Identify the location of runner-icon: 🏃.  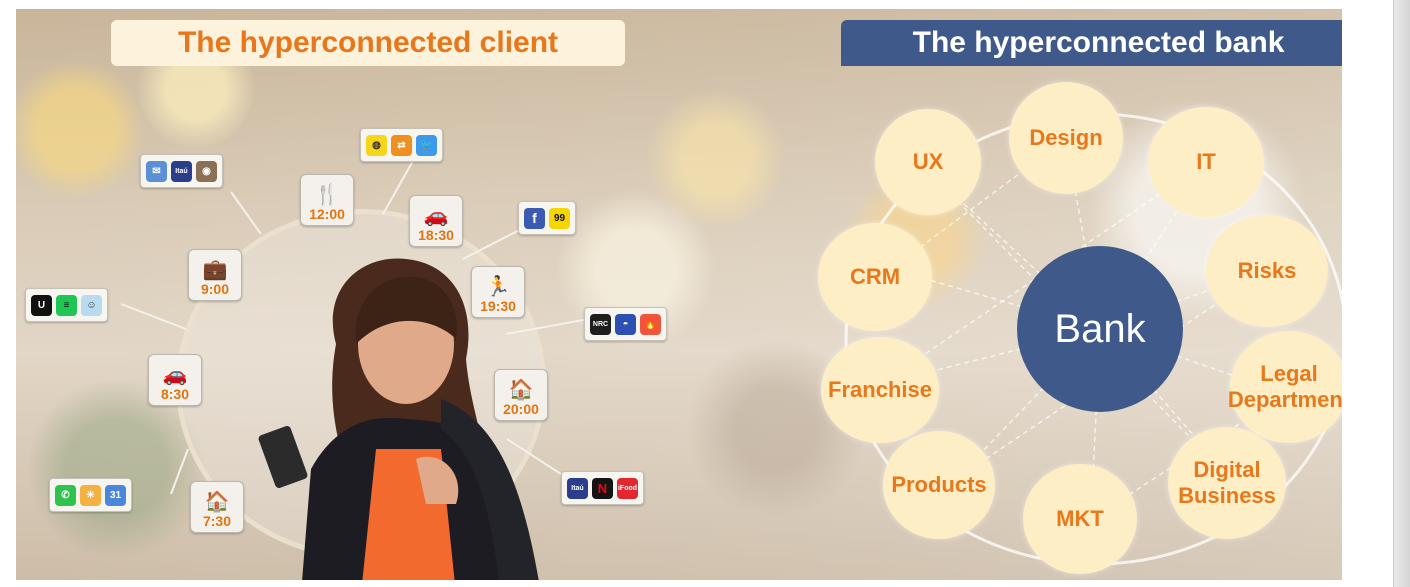
(498, 287).